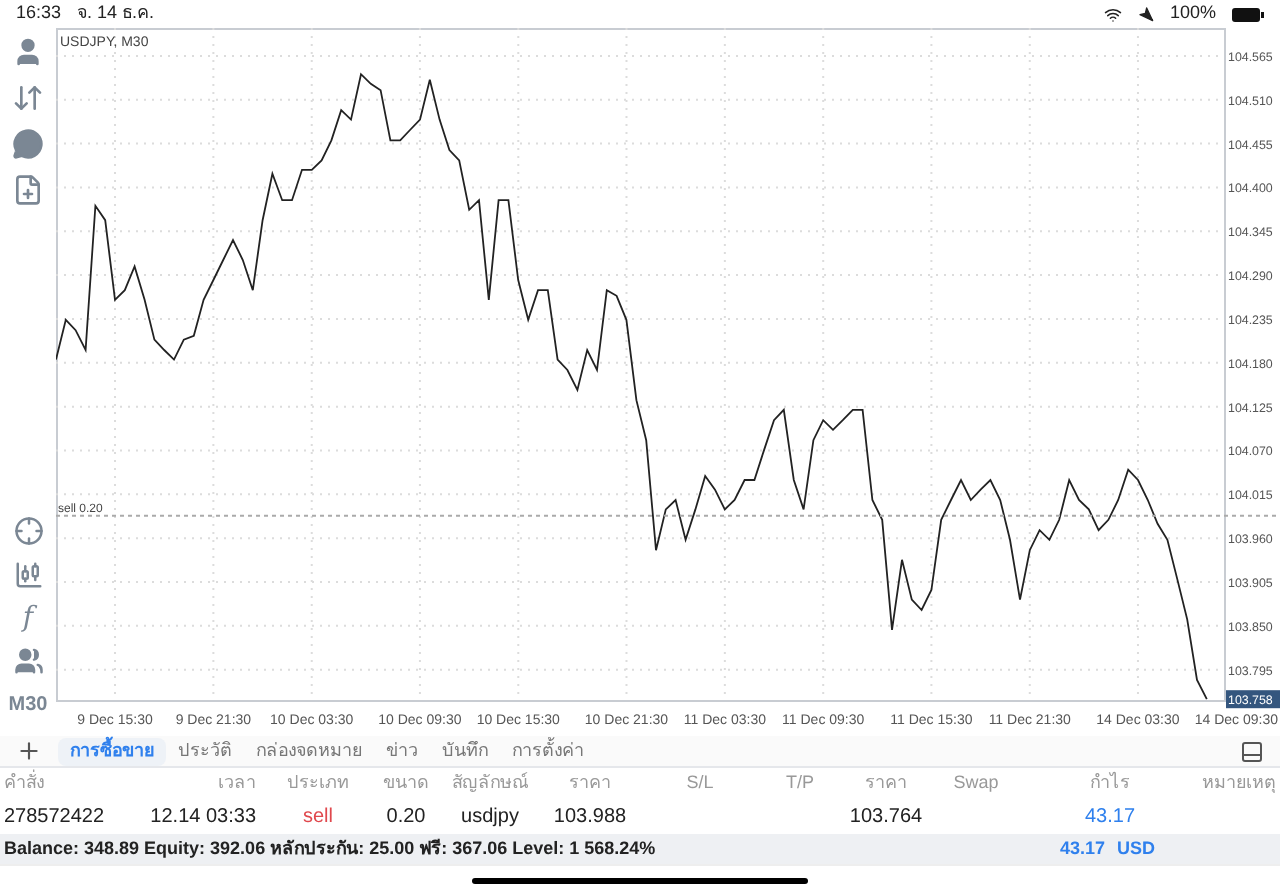  What do you see at coordinates (317, 818) in the screenshot?
I see `table-cell-text: sell` at bounding box center [317, 818].